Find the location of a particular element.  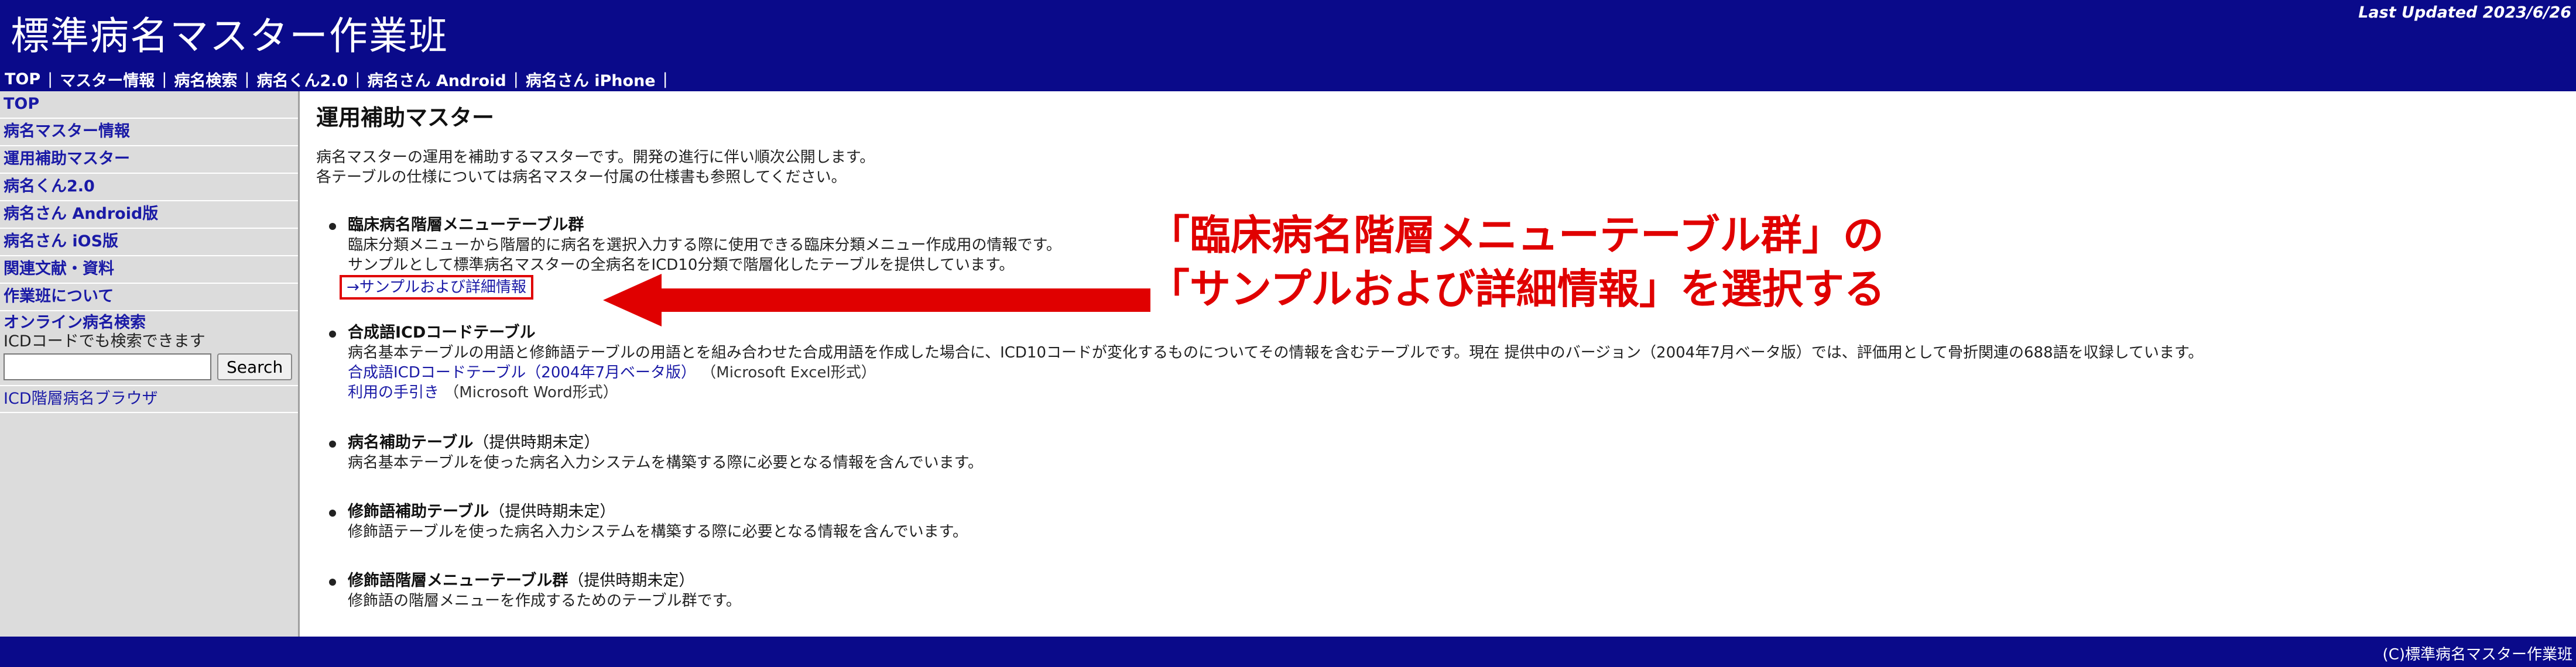

section-link-row: 利用の手引き （Microsoft Word形式） is located at coordinates (1275, 393).